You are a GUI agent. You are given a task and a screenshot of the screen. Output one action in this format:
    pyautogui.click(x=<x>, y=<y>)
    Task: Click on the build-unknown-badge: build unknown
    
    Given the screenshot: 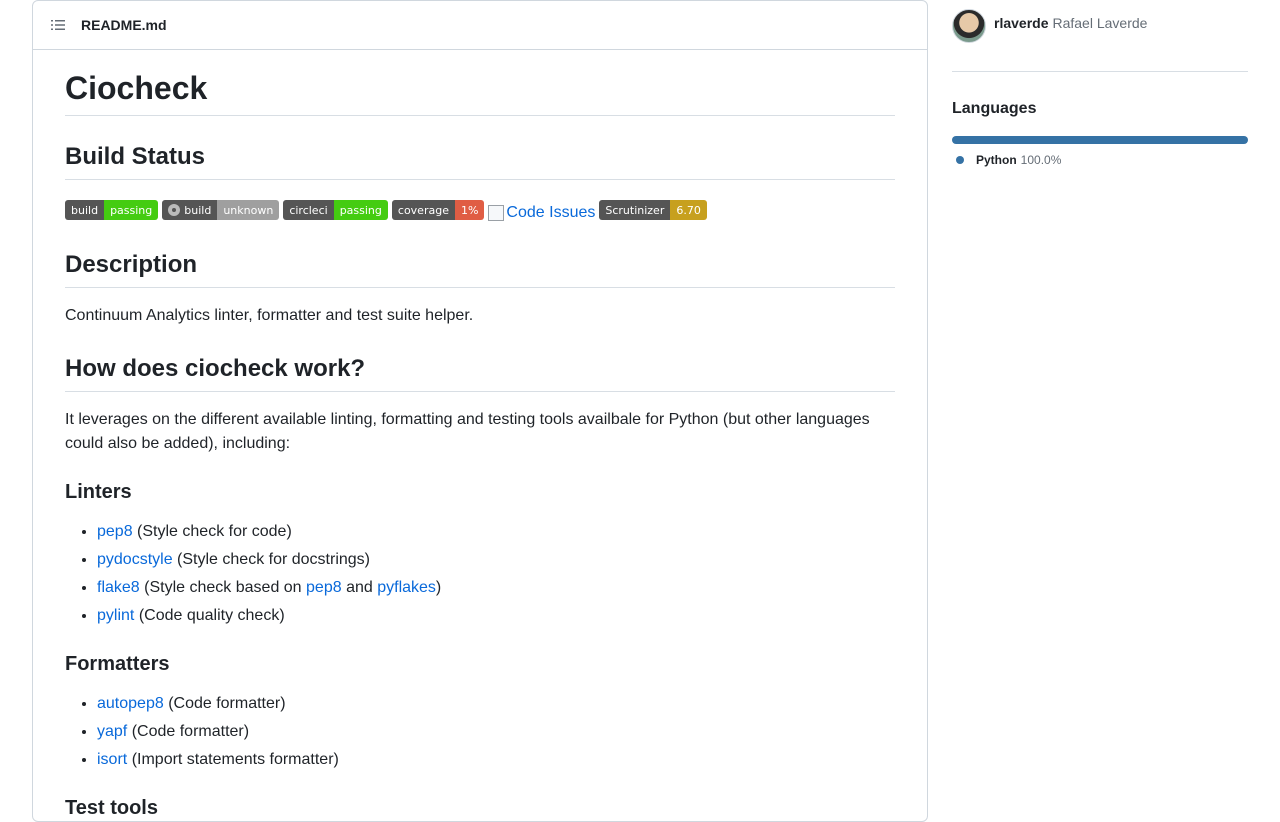 What is the action you would take?
    pyautogui.click(x=221, y=210)
    